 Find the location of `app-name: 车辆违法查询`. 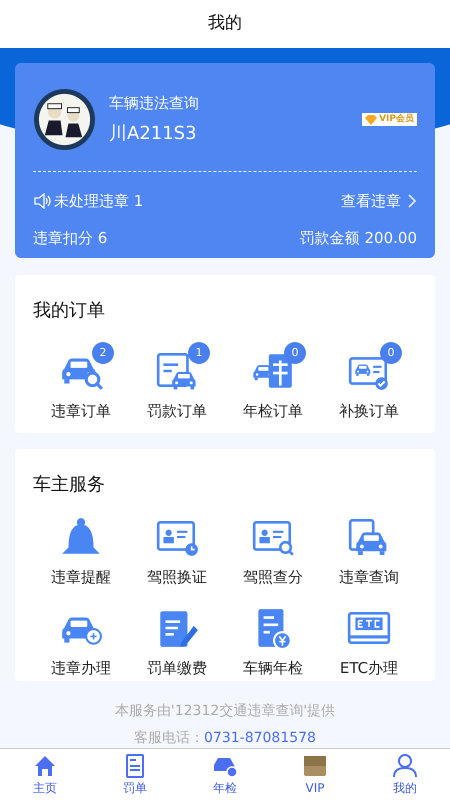

app-name: 车辆违法查询 is located at coordinates (154, 103).